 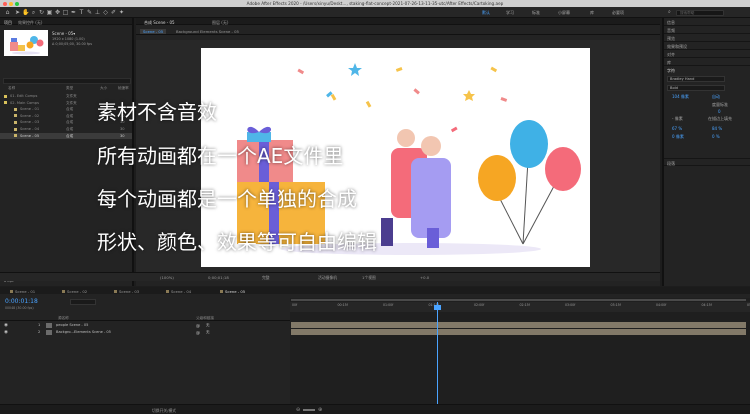 What do you see at coordinates (89, 12) in the screenshot?
I see `brush-tool-icon: ✎` at bounding box center [89, 12].